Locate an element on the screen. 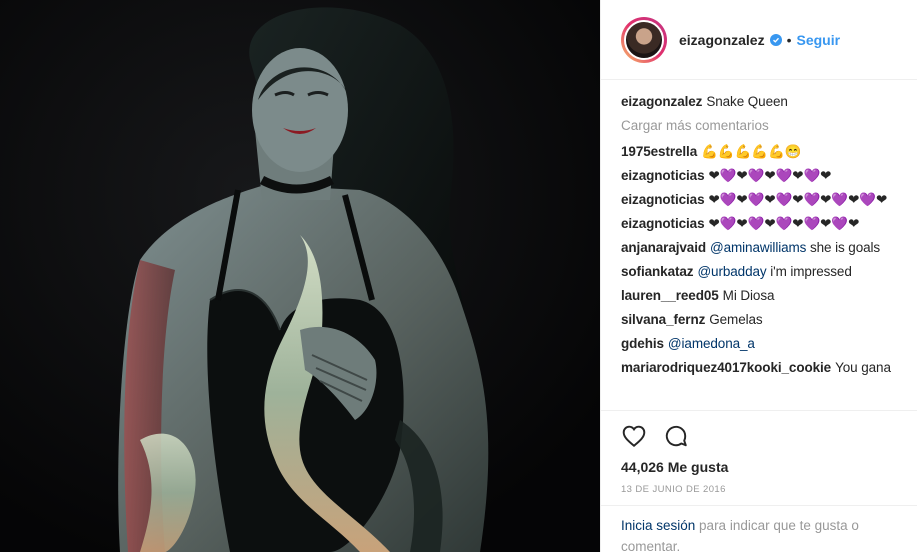 The height and width of the screenshot is (557, 917). follow-button: Seguir is located at coordinates (819, 40).